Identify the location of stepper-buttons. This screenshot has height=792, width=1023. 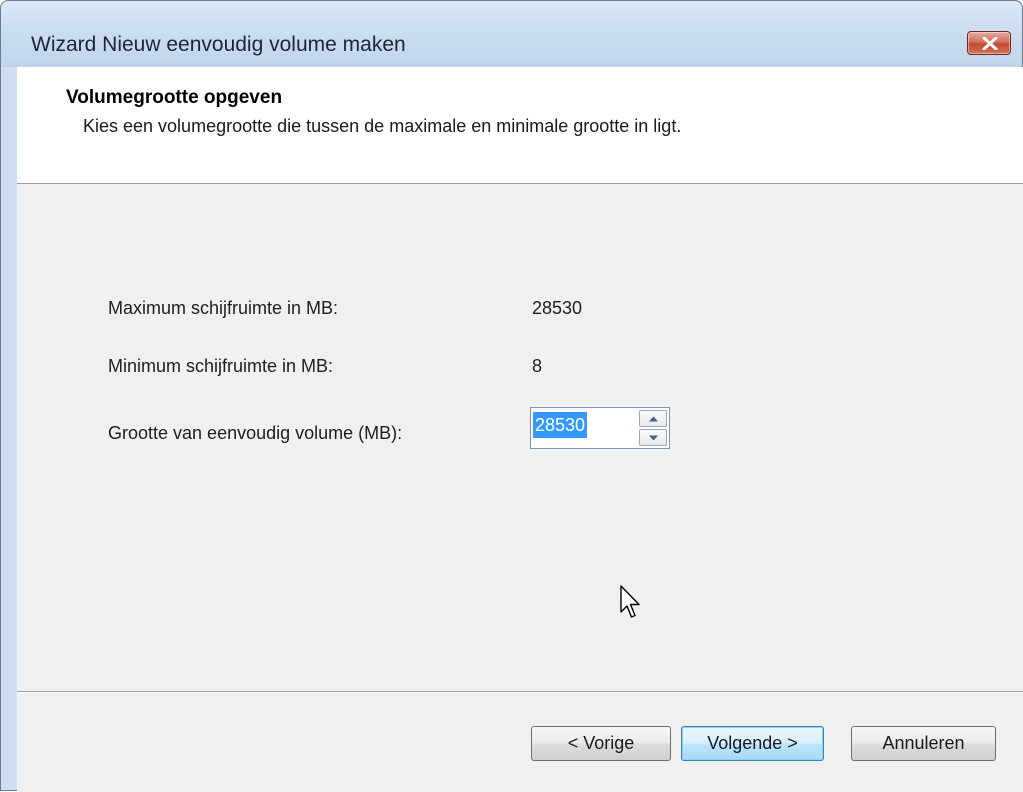
(653, 428).